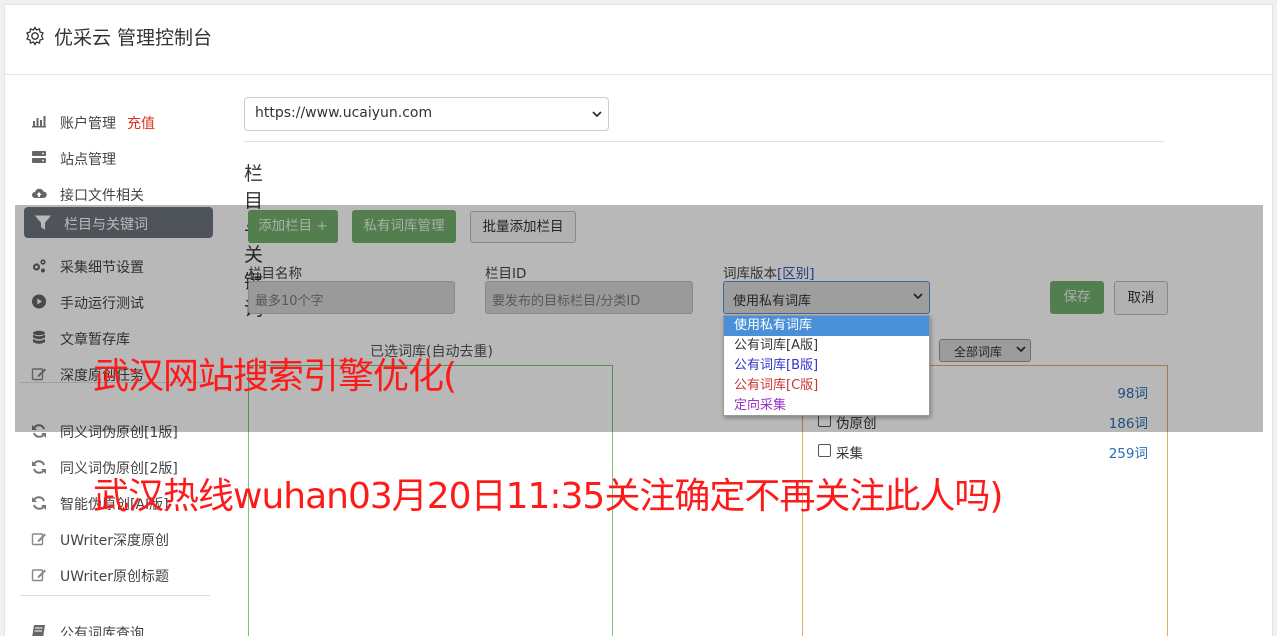  What do you see at coordinates (275, 376) in the screenshot?
I see `watermark-line-1: 武汉网站搜索引擎优化(` at bounding box center [275, 376].